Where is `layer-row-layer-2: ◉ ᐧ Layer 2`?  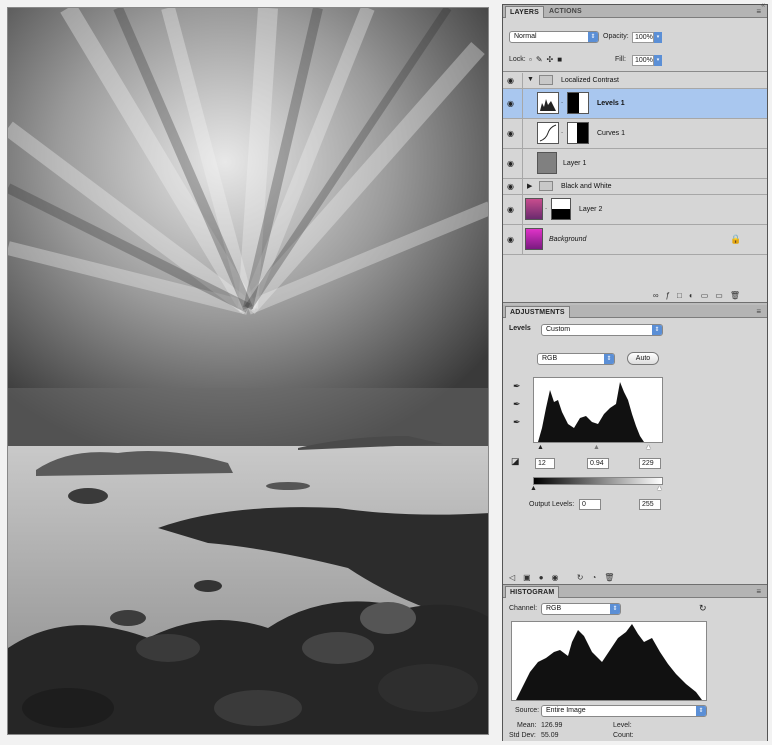 layer-row-layer-2: ◉ ᐧ Layer 2 is located at coordinates (635, 210).